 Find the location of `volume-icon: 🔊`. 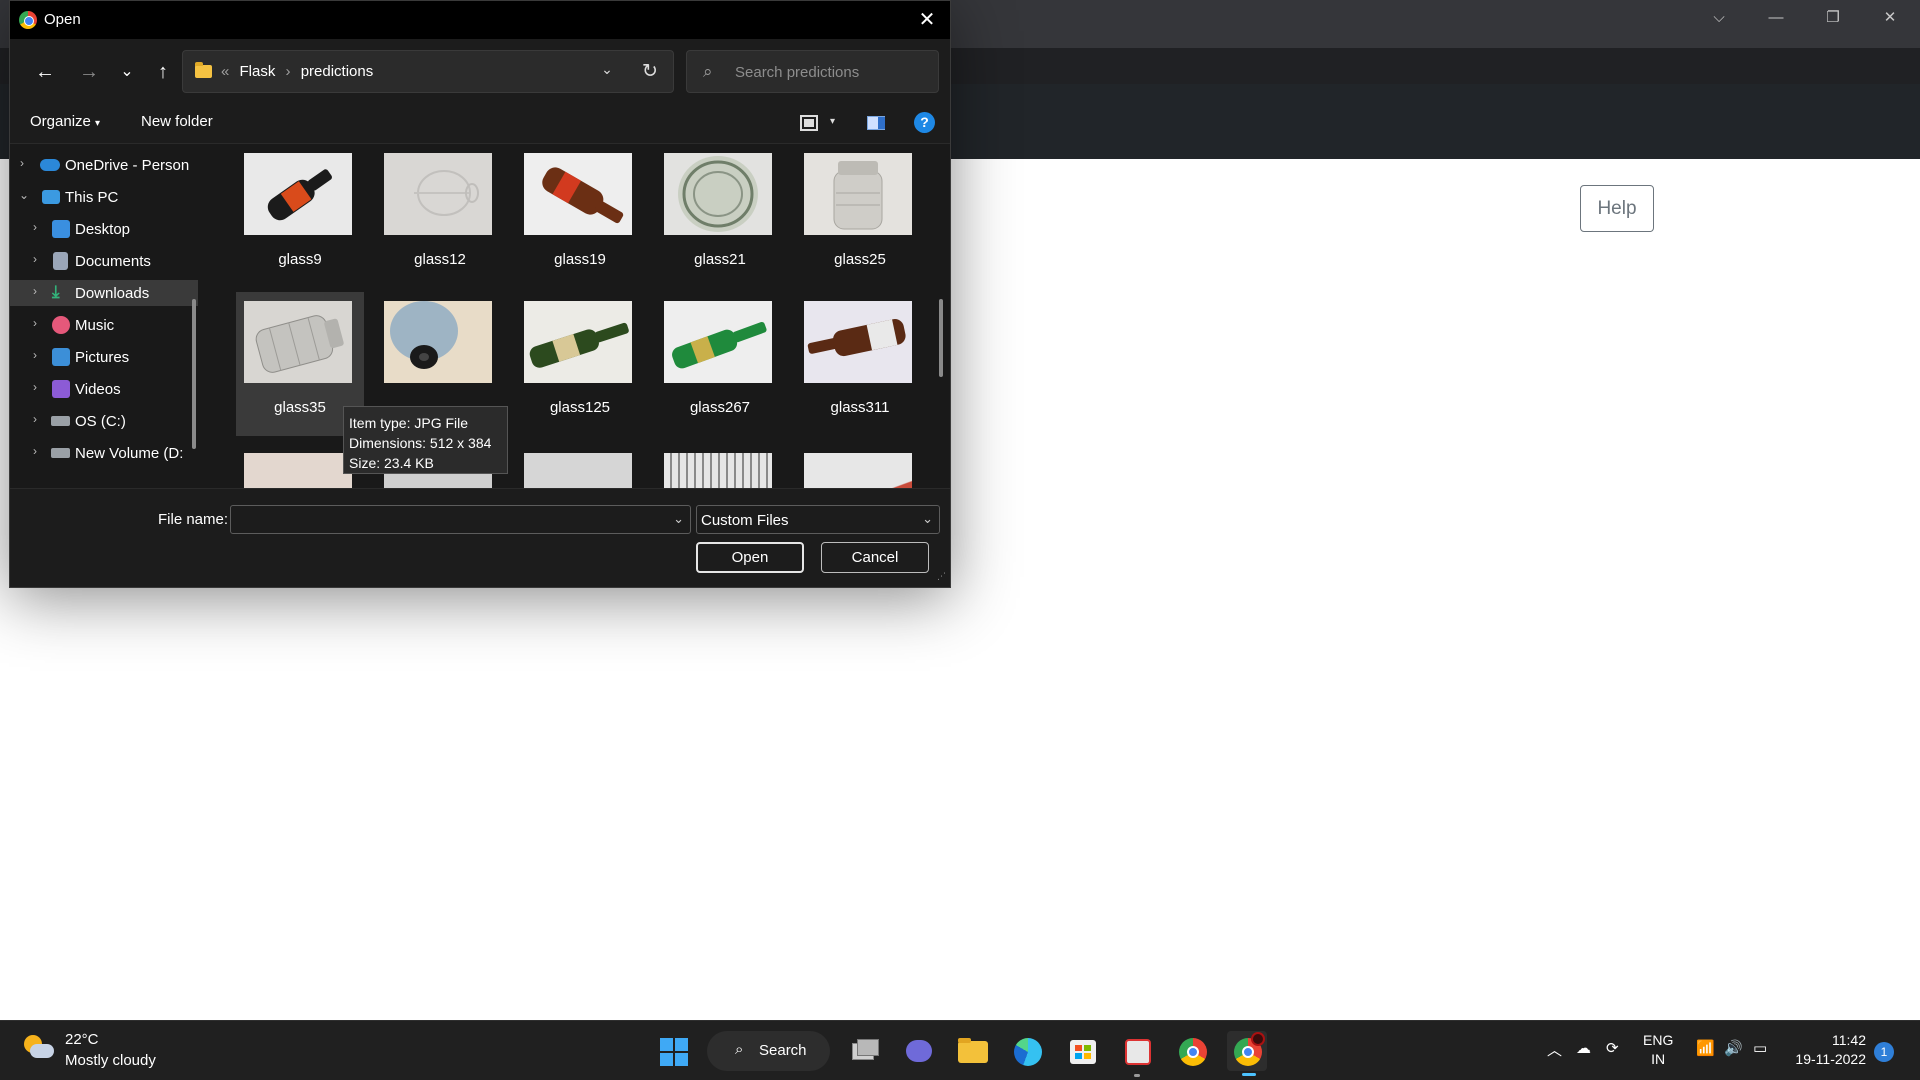

volume-icon: 🔊 is located at coordinates (1733, 1048).